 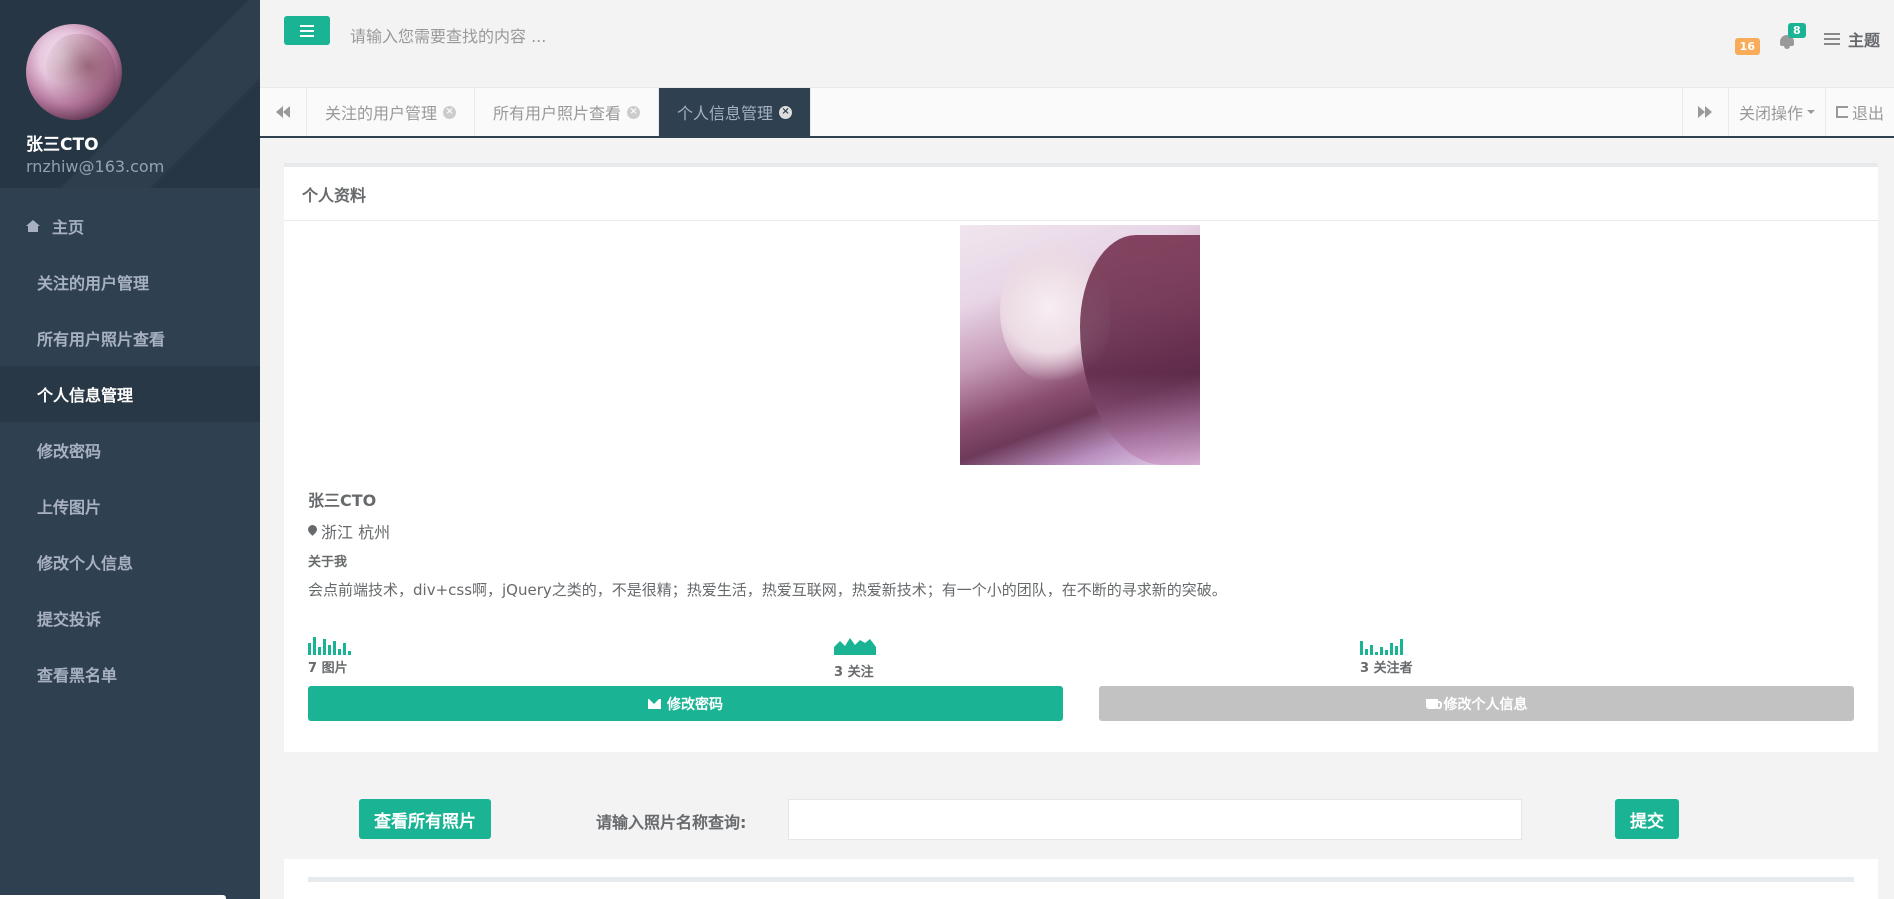 I want to click on sidebar-item-home: 主页, so click(x=130, y=226).